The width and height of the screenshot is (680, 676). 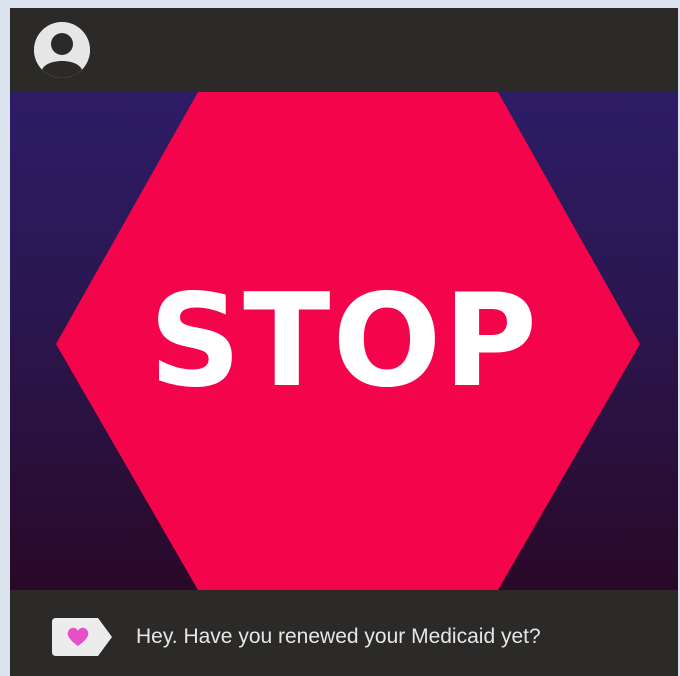 I want to click on stop-headline: STOP, so click(x=344, y=341).